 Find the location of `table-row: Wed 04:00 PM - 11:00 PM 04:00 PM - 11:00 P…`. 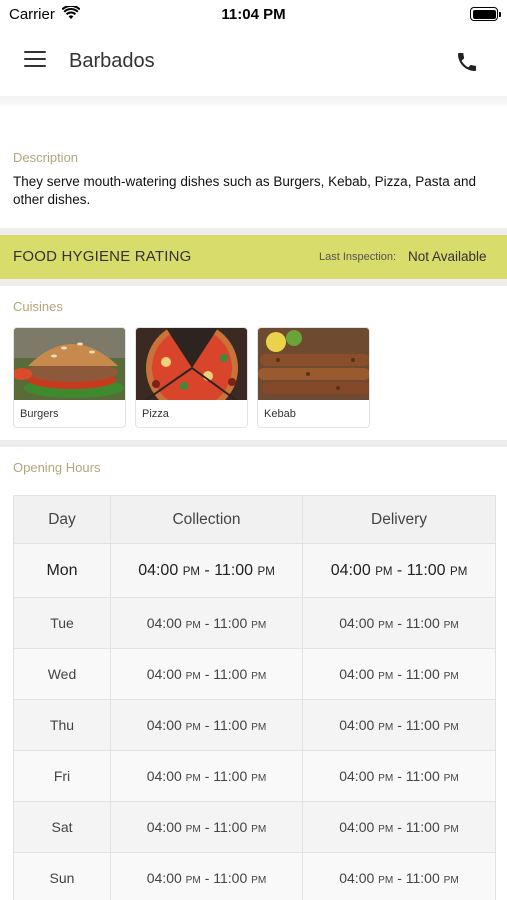

table-row: Wed 04:00 PM - 11:00 PM 04:00 PM - 11:00 P… is located at coordinates (254, 674).